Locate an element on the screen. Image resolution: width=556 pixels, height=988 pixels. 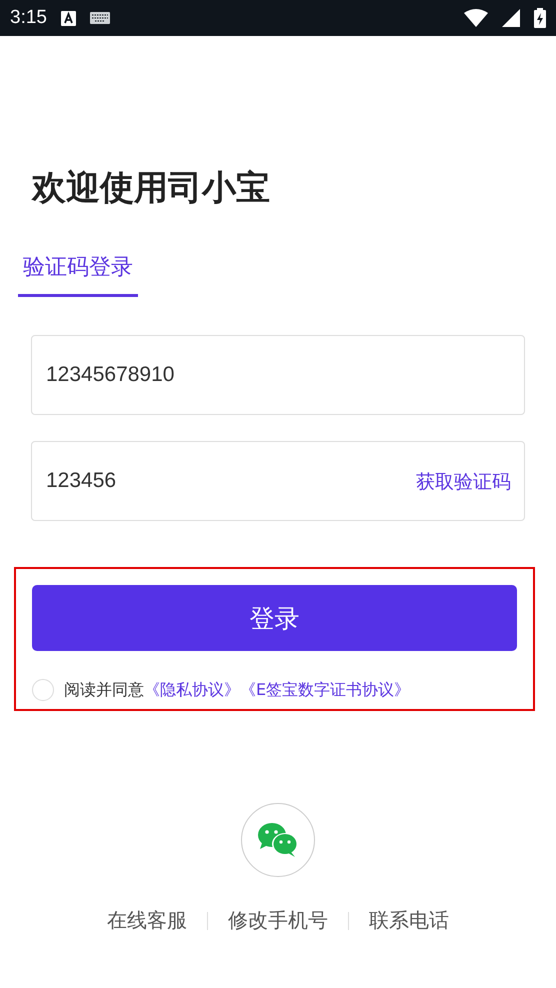
clock: 3:15 is located at coordinates (28, 18).